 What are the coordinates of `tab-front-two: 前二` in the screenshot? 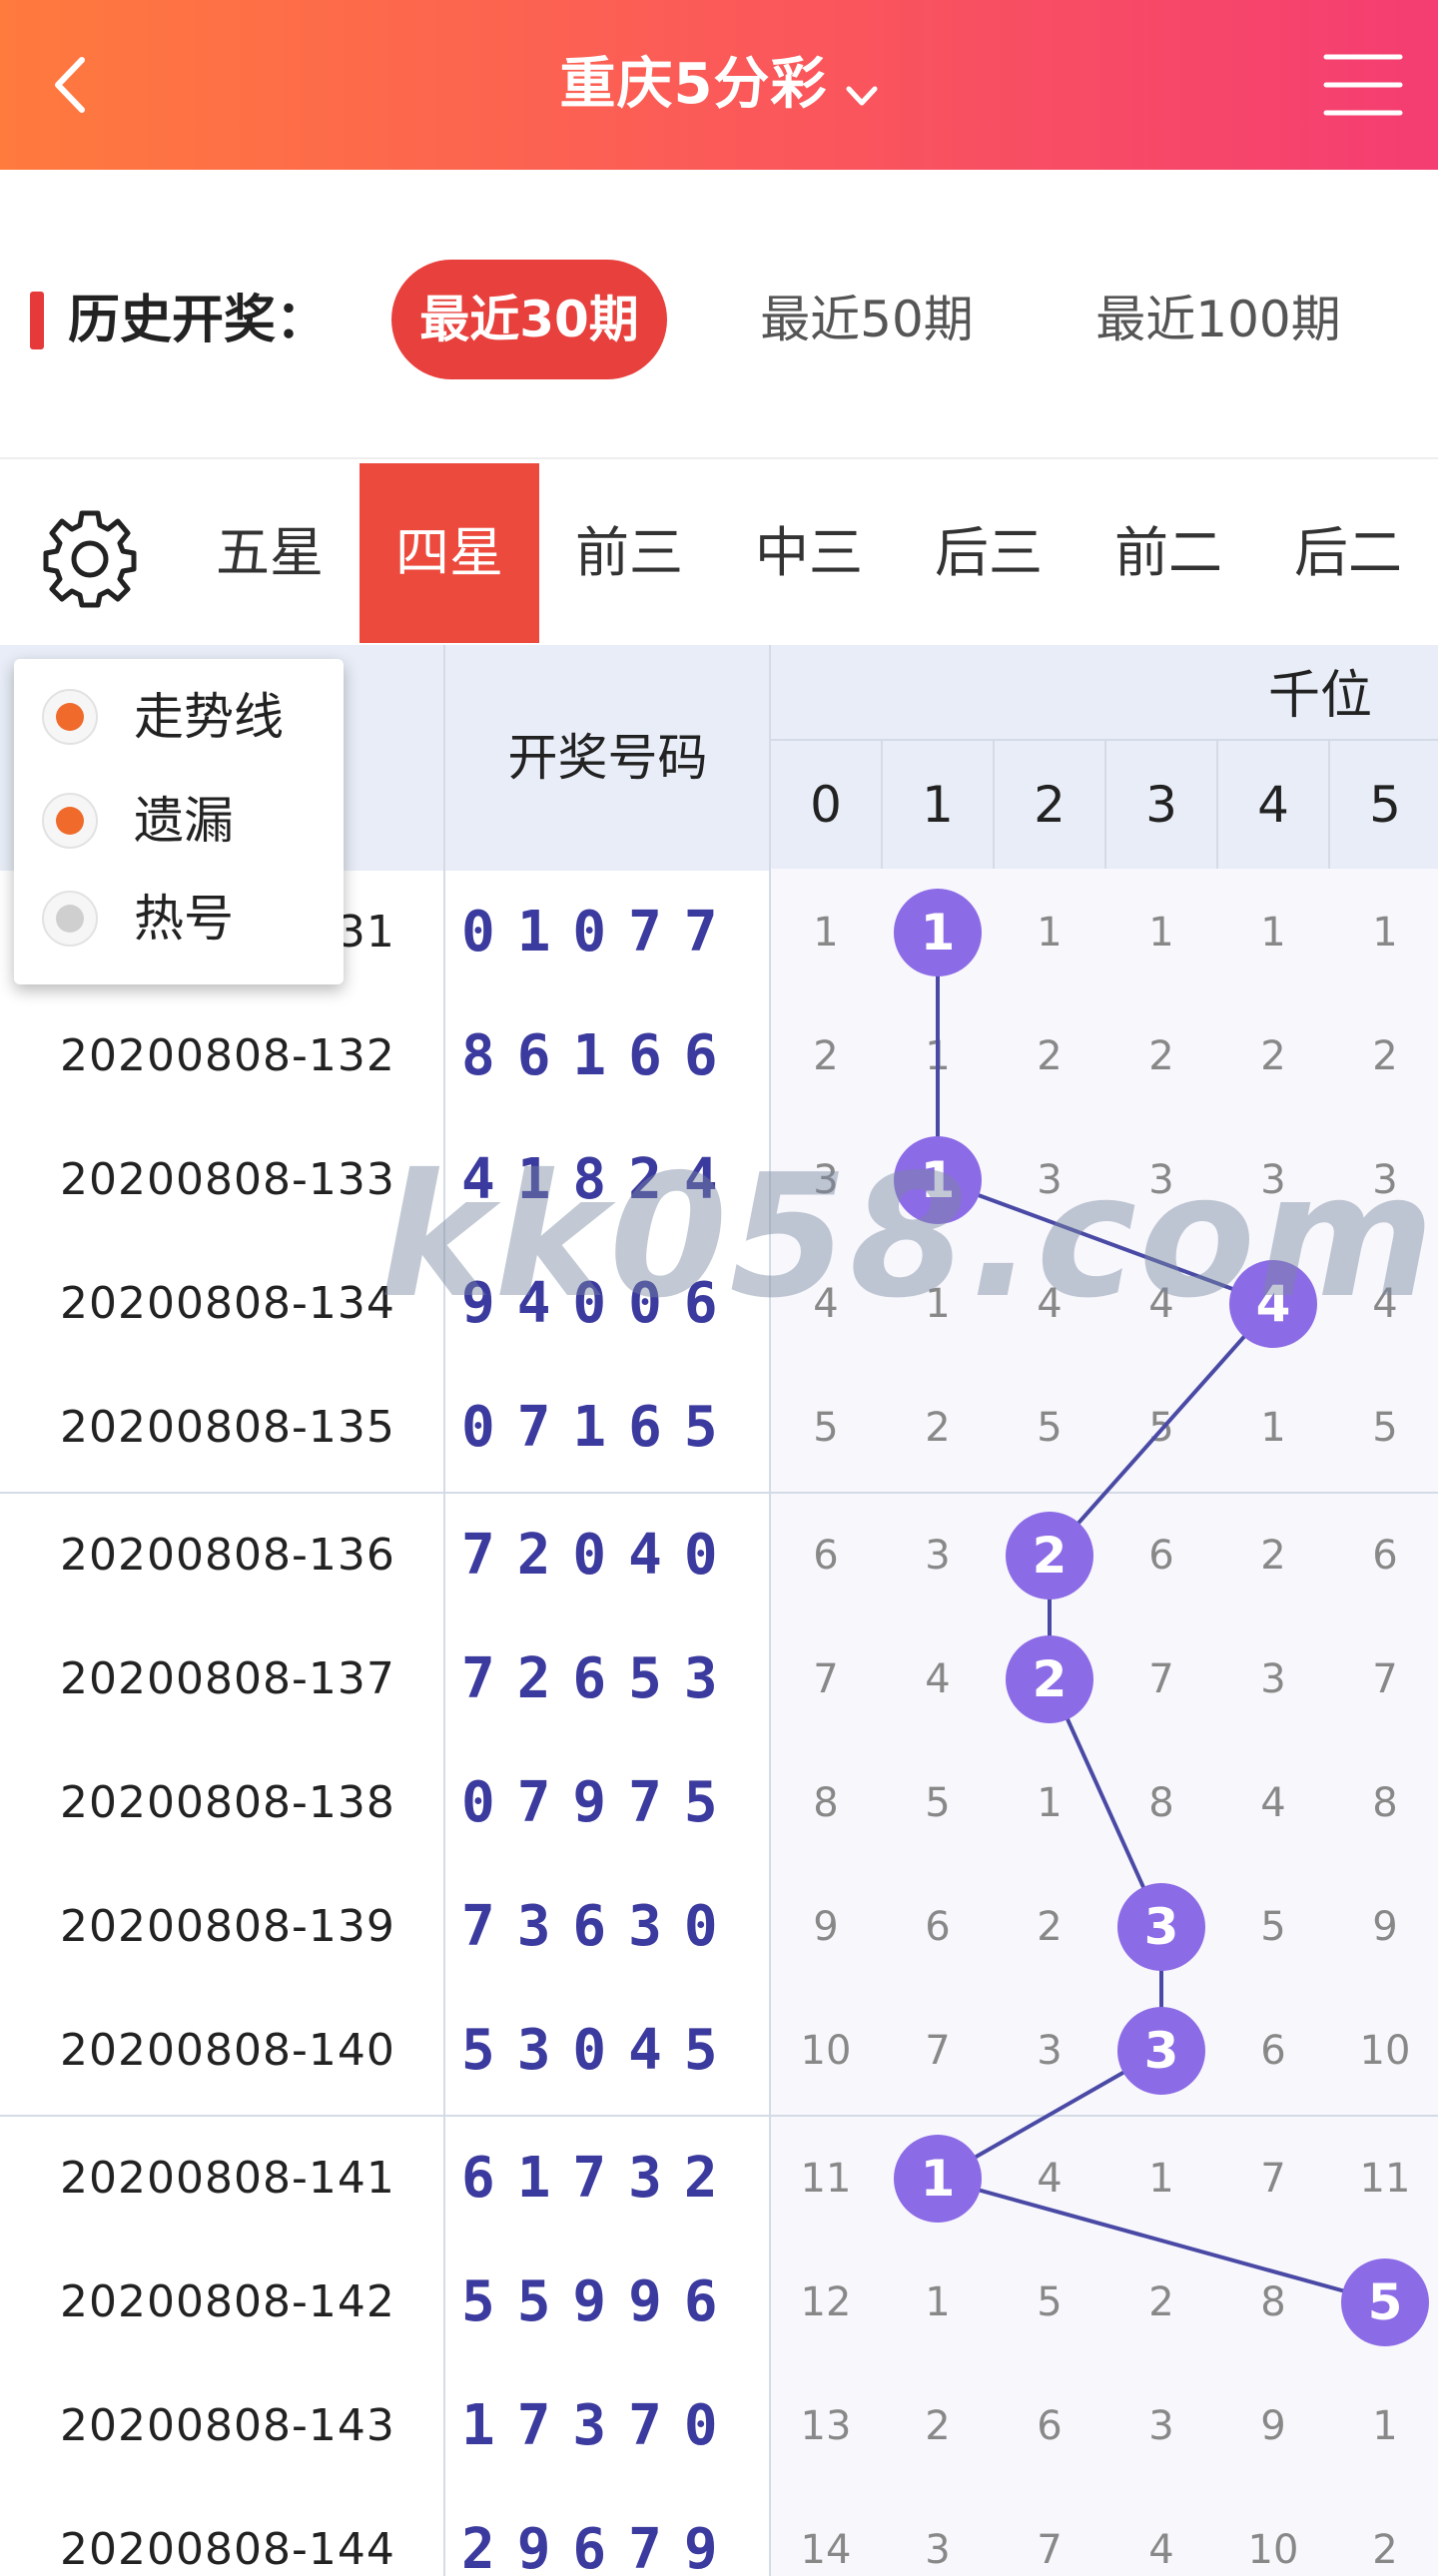 It's located at (1168, 553).